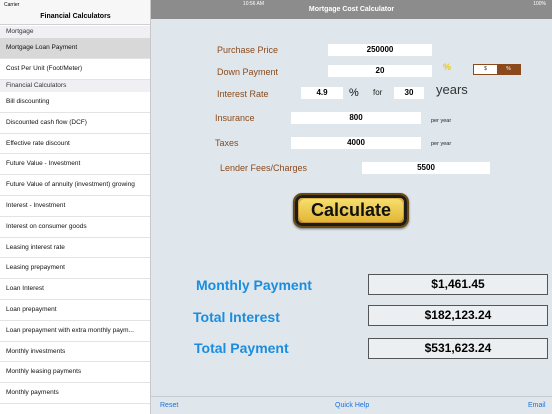 Image resolution: width=552 pixels, height=414 pixels. I want to click on status-bar-left: Carrier, so click(75, 4).